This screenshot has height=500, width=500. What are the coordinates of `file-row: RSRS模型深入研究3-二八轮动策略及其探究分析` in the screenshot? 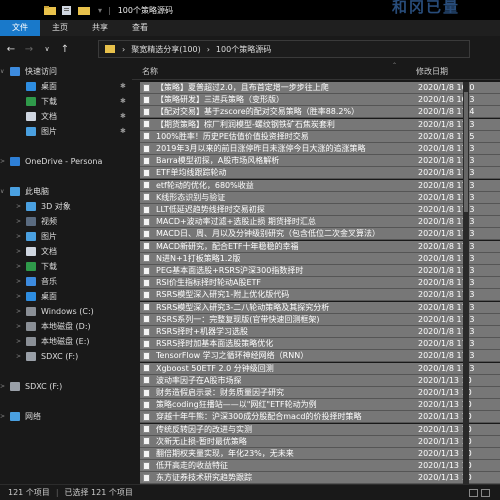 It's located at (301, 307).